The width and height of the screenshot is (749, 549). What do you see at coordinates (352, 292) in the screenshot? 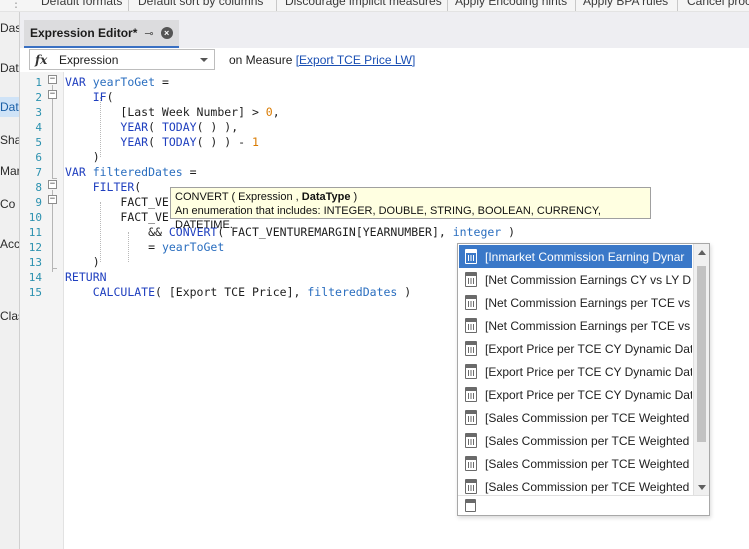
I see `variable-name: filteredDates` at bounding box center [352, 292].